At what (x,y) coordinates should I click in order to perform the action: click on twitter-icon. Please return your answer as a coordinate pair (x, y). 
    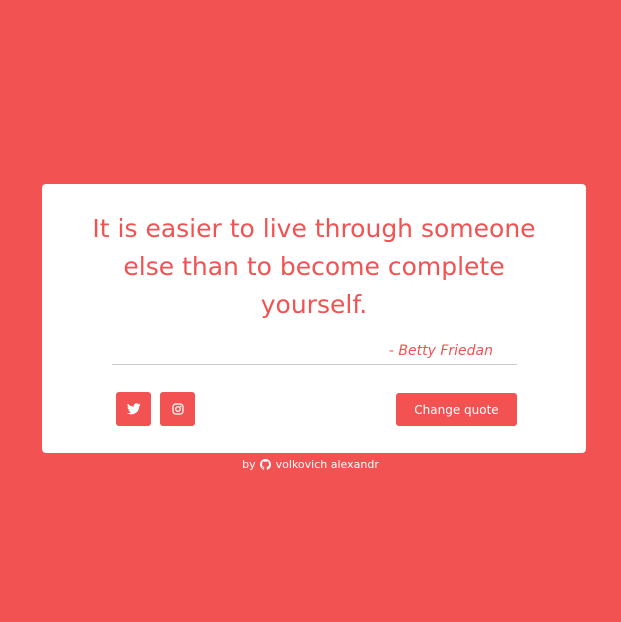
    Looking at the image, I should click on (133, 409).